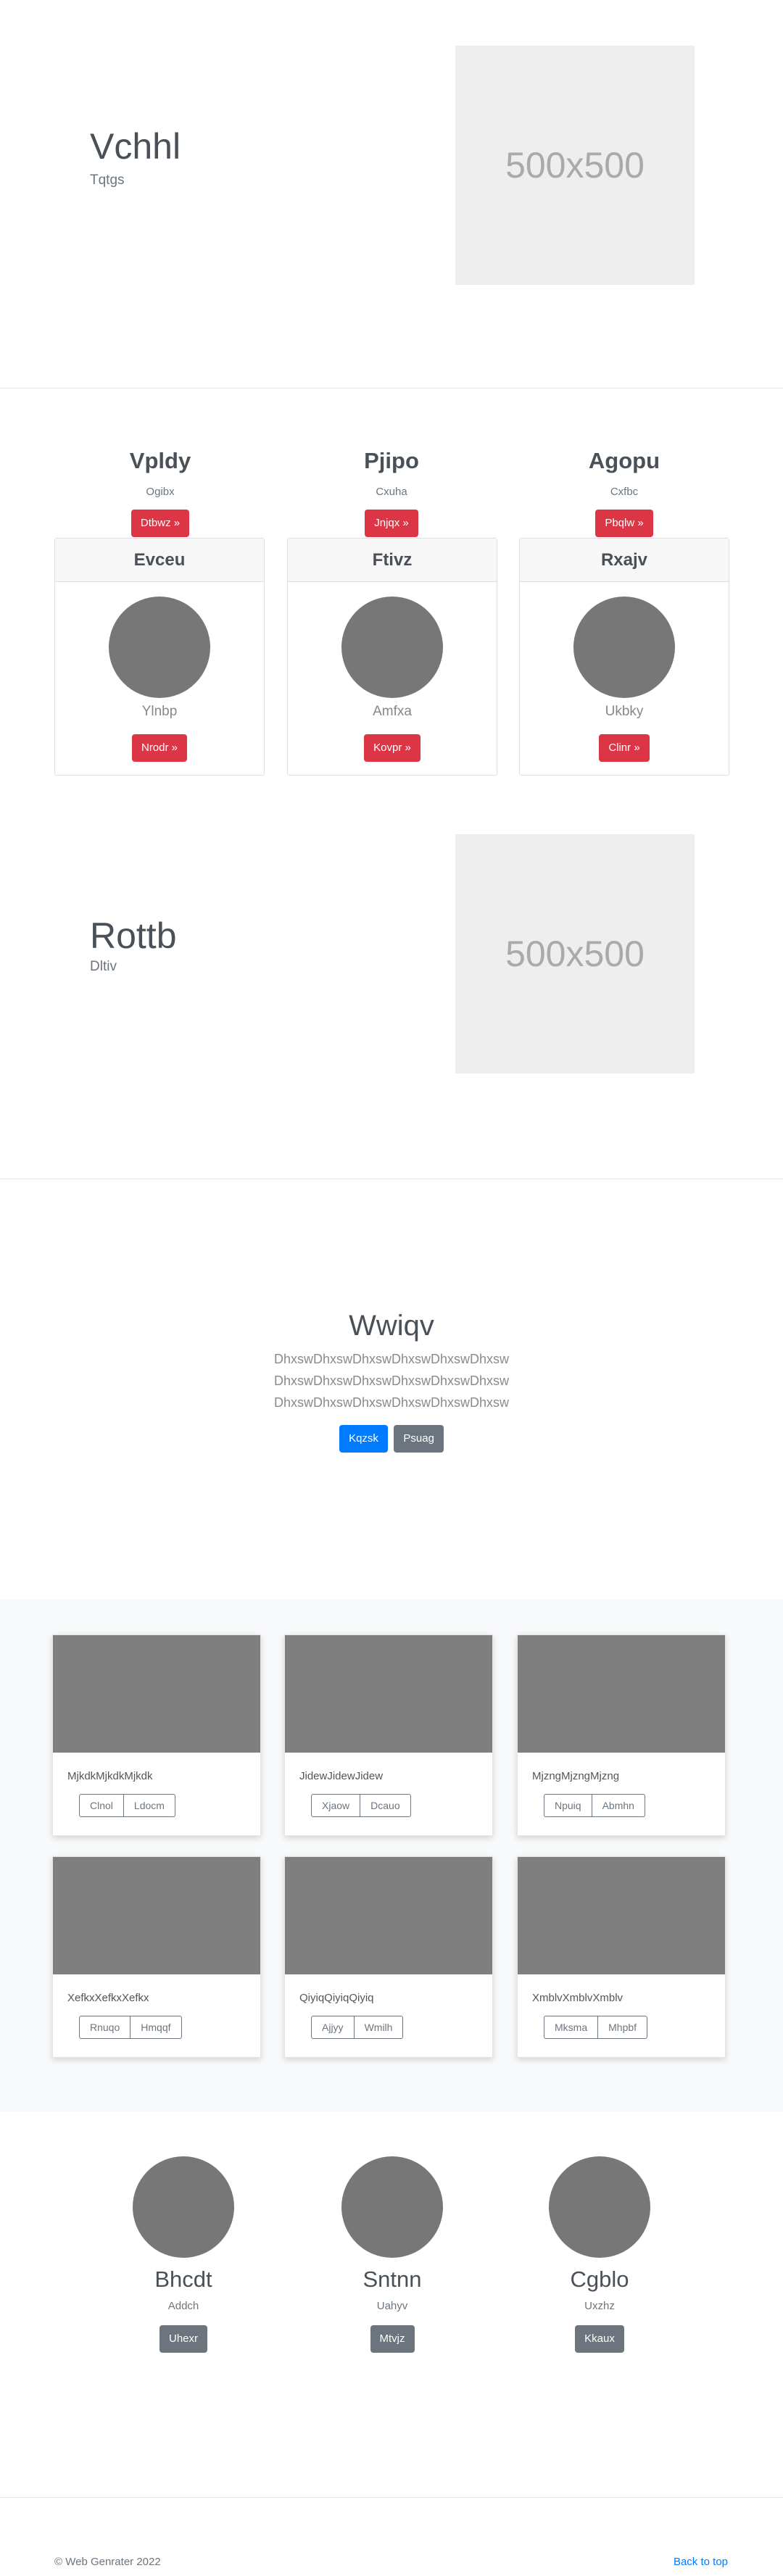 This screenshot has height=2576, width=783. I want to click on marketing-column: Vpldy Ogibx Dtbwz », so click(160, 492).